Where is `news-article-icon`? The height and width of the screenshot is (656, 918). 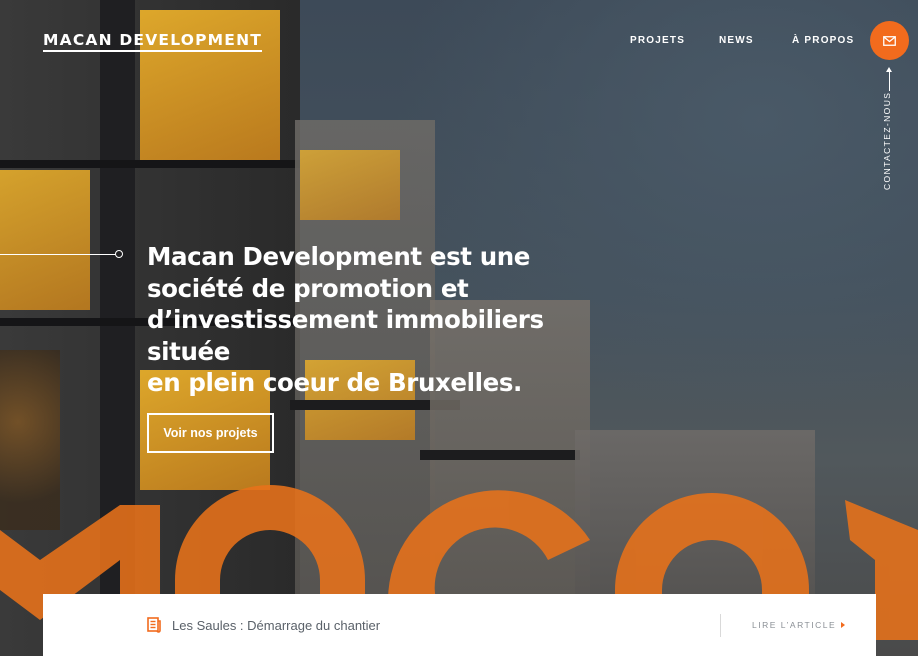 news-article-icon is located at coordinates (154, 625).